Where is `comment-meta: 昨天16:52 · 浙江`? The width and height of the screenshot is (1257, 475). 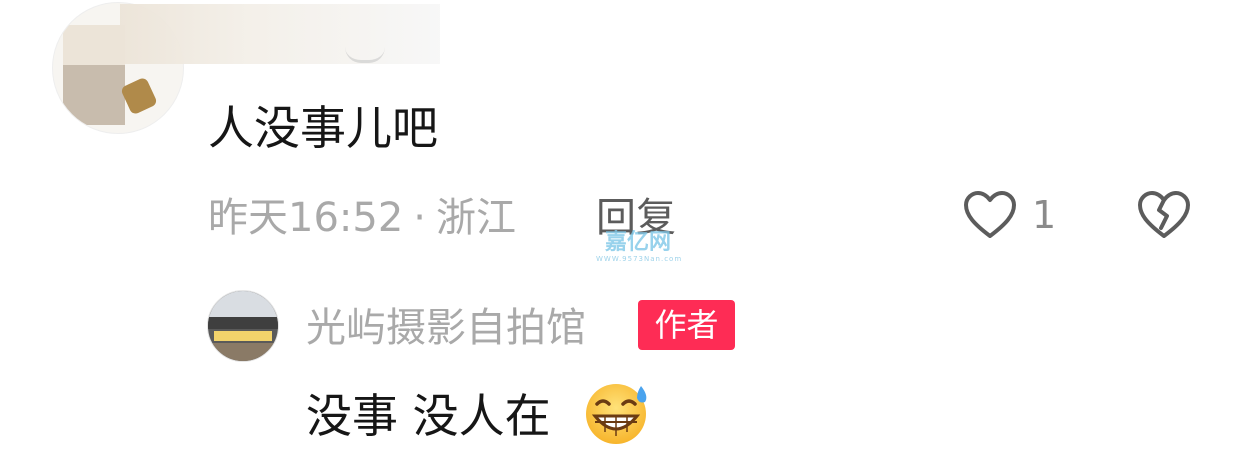
comment-meta: 昨天16:52 · 浙江 is located at coordinates (362, 218).